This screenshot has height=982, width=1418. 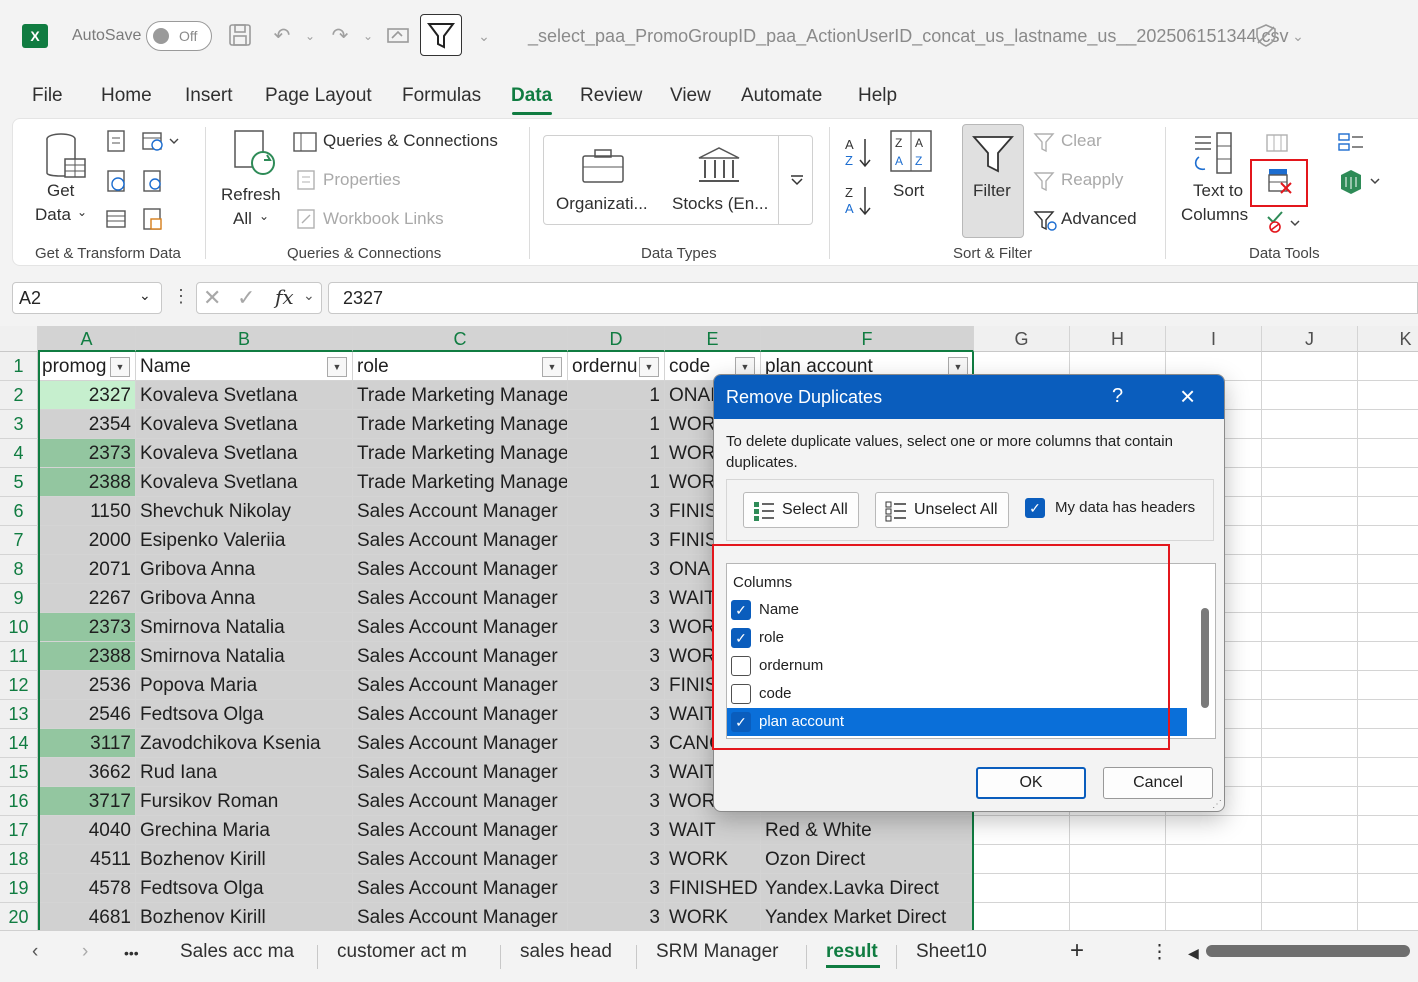 I want to click on name-cell: Fedtsova Olga, so click(x=244, y=888).